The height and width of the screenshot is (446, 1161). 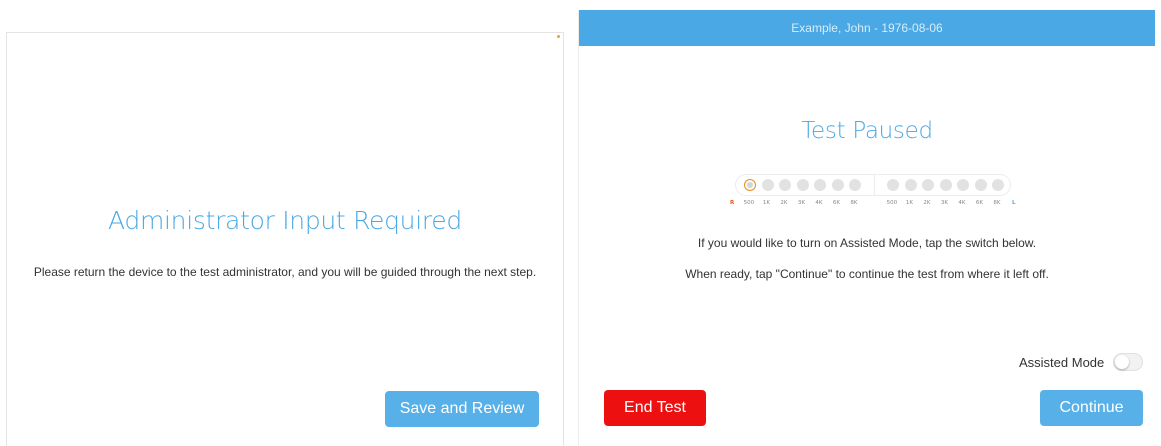 I want to click on test-progress-track, so click(x=873, y=185).